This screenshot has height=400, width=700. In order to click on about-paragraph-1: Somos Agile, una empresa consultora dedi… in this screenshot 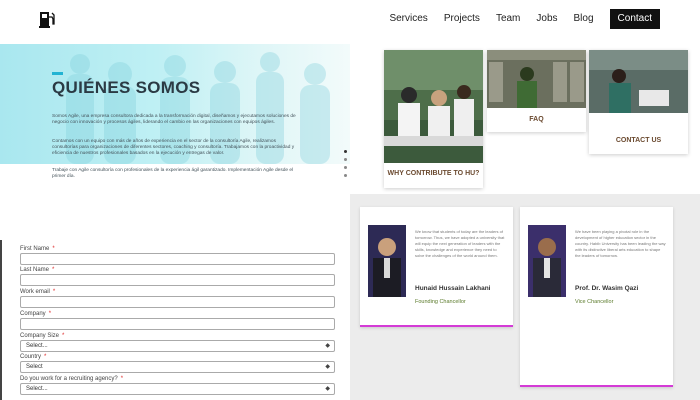, I will do `click(174, 119)`.